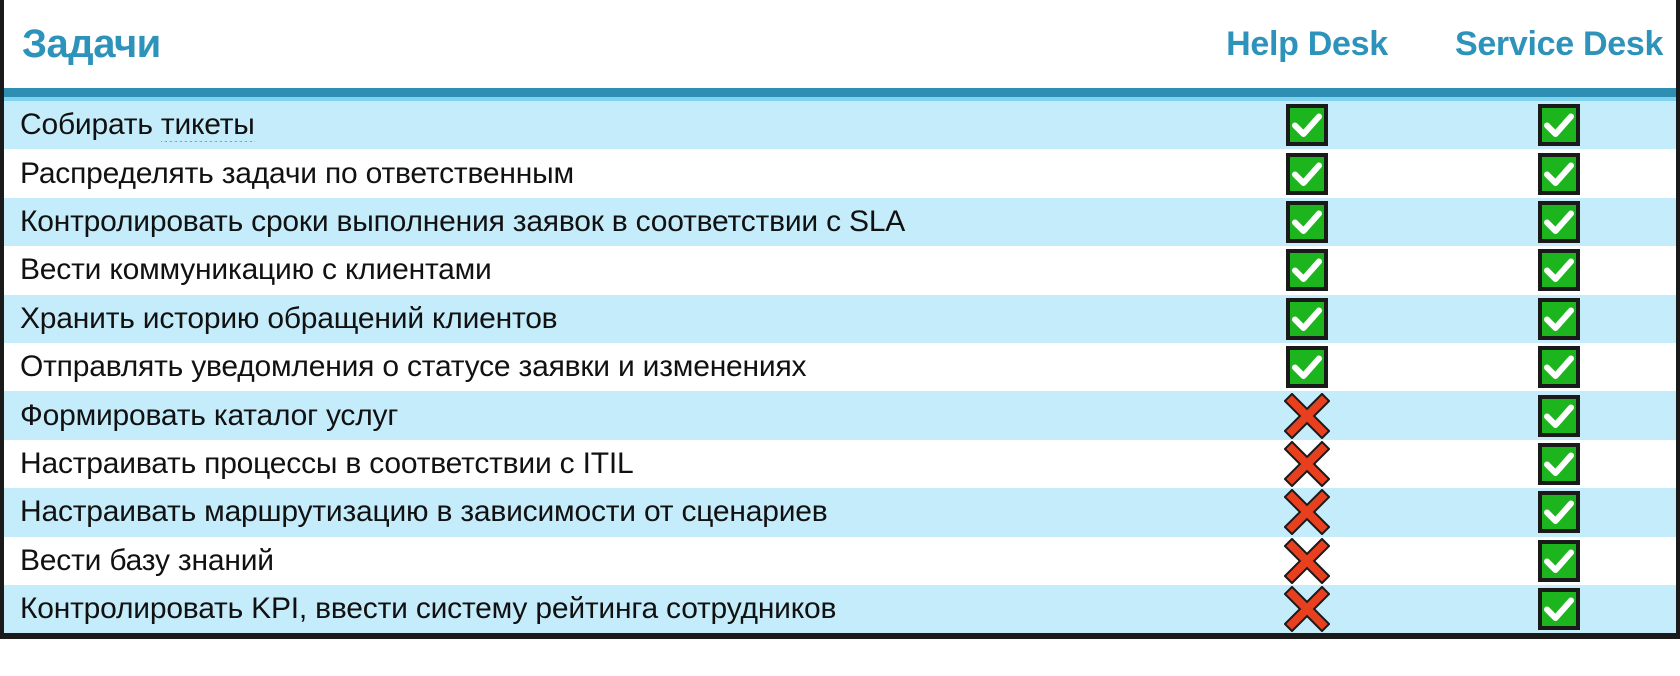  What do you see at coordinates (91, 43) in the screenshot?
I see `column-header-tasks: Задачи` at bounding box center [91, 43].